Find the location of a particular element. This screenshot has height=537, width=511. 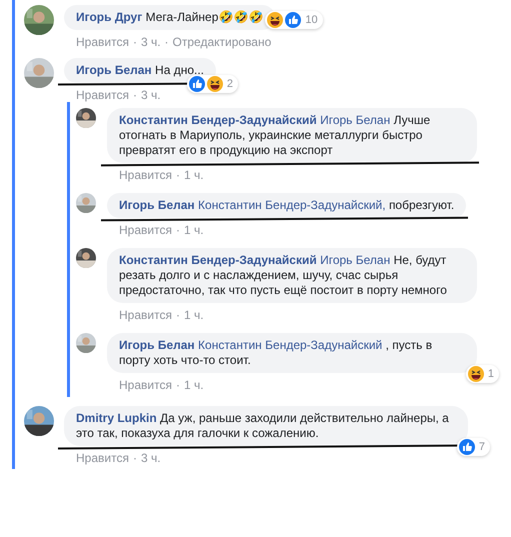

reactions-badge: 1 is located at coordinates (482, 374).